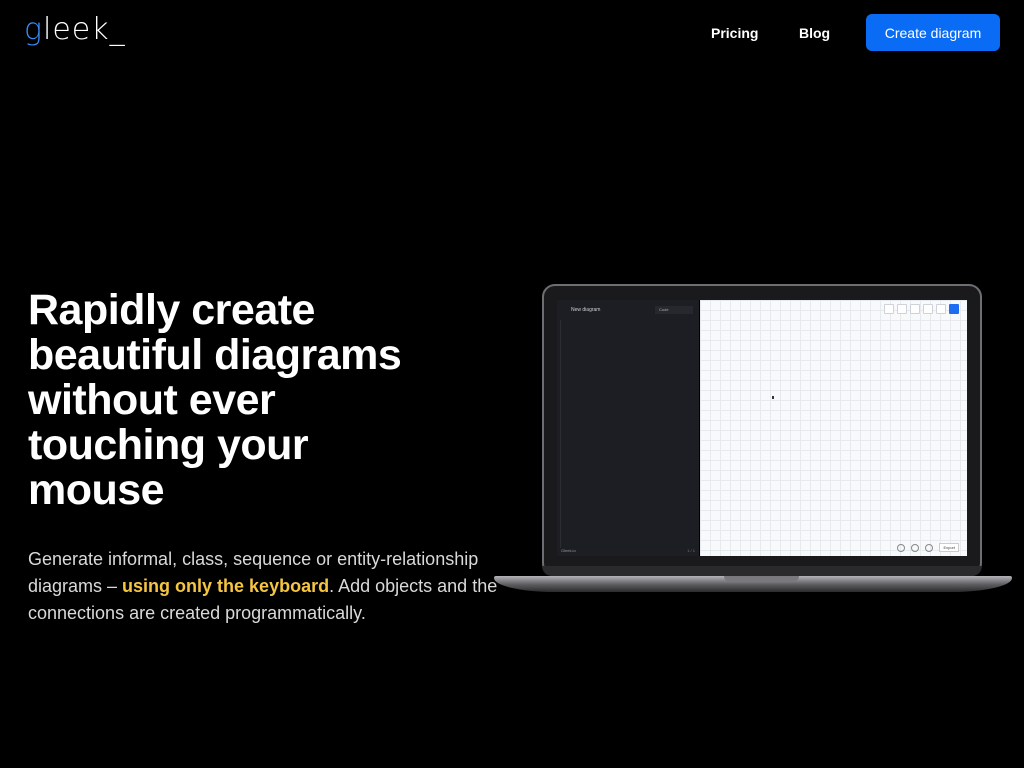  What do you see at coordinates (171, 310) in the screenshot?
I see `headline-line: Rapidly create` at bounding box center [171, 310].